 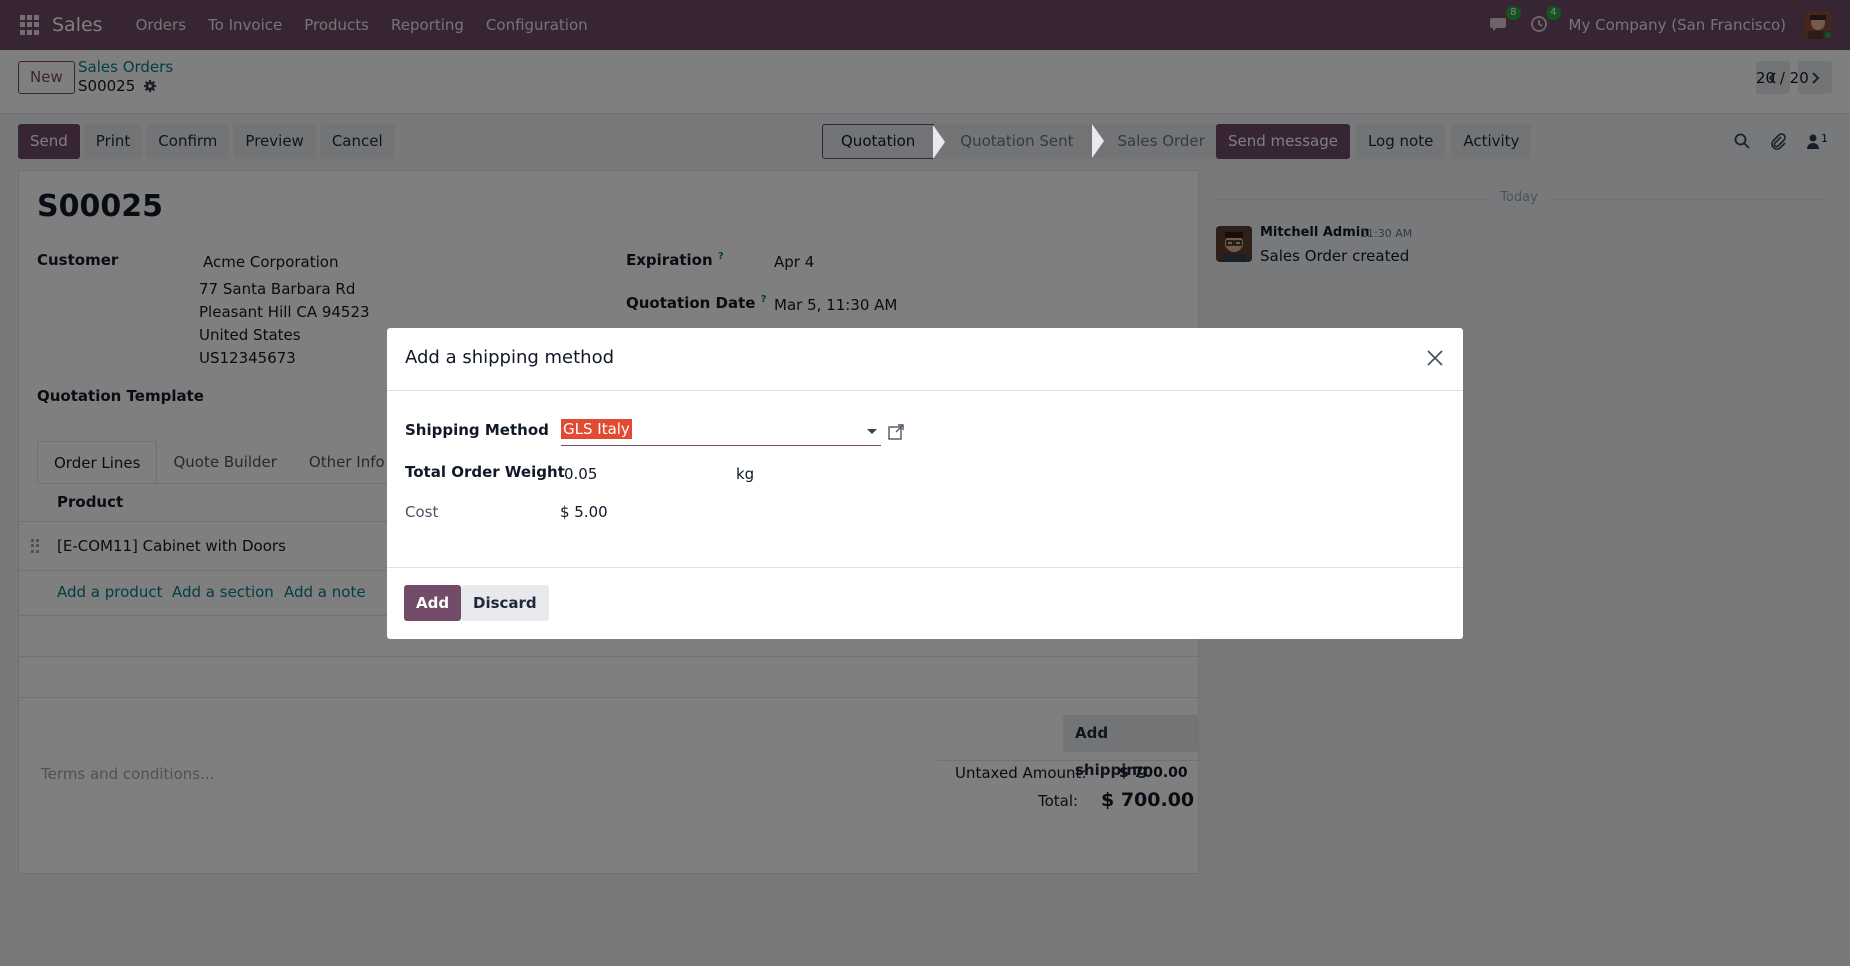 What do you see at coordinates (896, 432) in the screenshot?
I see `external-link-icon` at bounding box center [896, 432].